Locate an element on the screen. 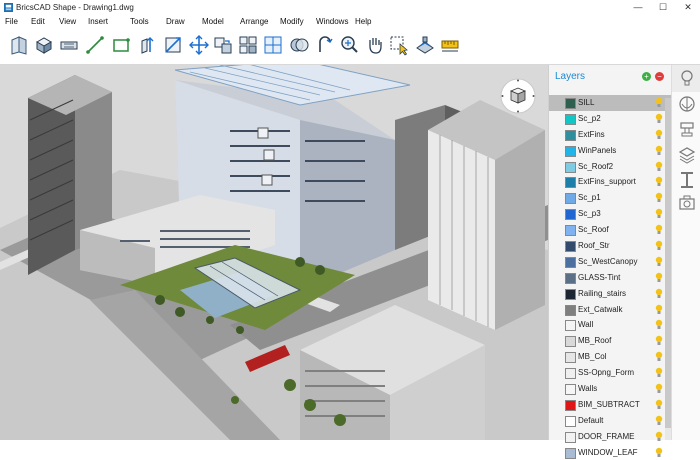  menu-windows: Windows is located at coordinates (332, 21).